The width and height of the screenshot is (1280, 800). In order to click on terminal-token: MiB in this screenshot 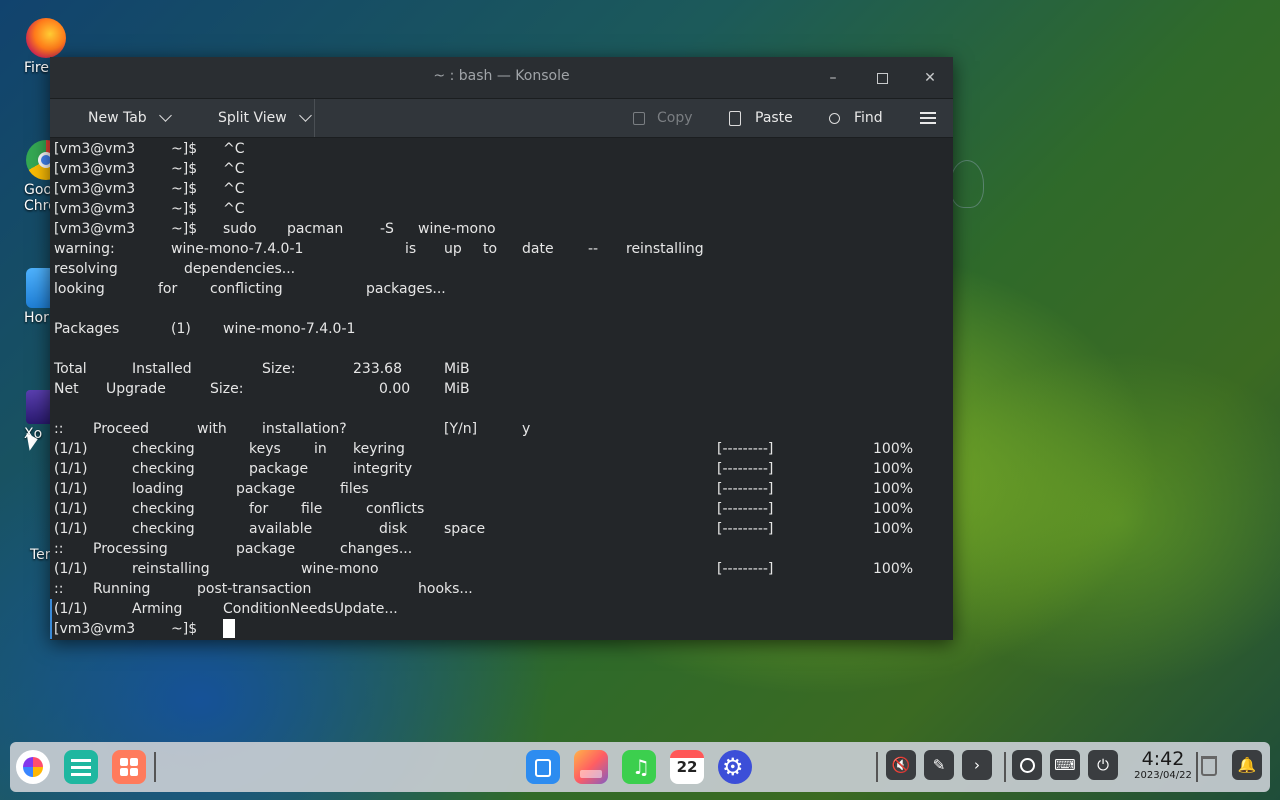, I will do `click(457, 369)`.